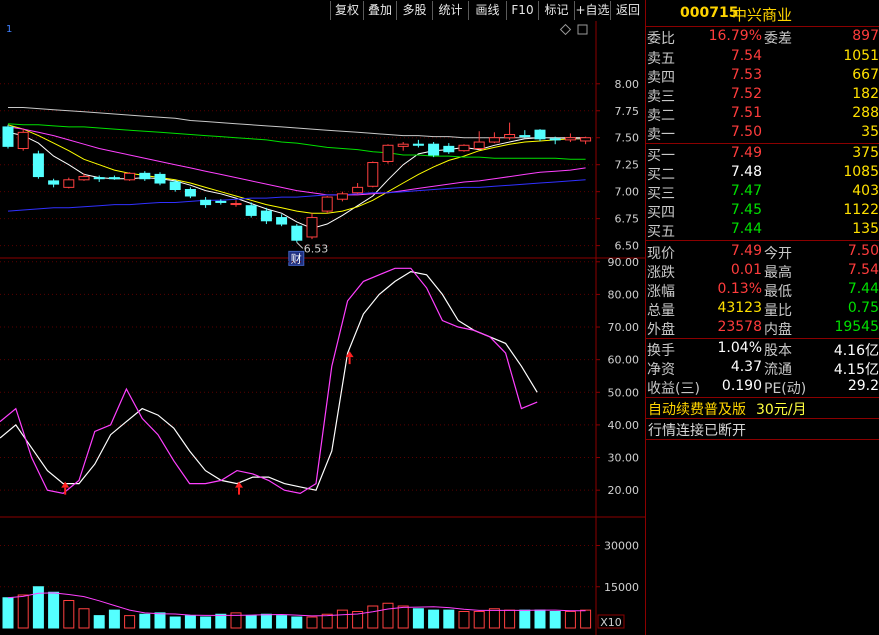 The image size is (879, 635). Describe the element at coordinates (627, 192) in the screenshot. I see `price-tick-label: 7.00` at that location.